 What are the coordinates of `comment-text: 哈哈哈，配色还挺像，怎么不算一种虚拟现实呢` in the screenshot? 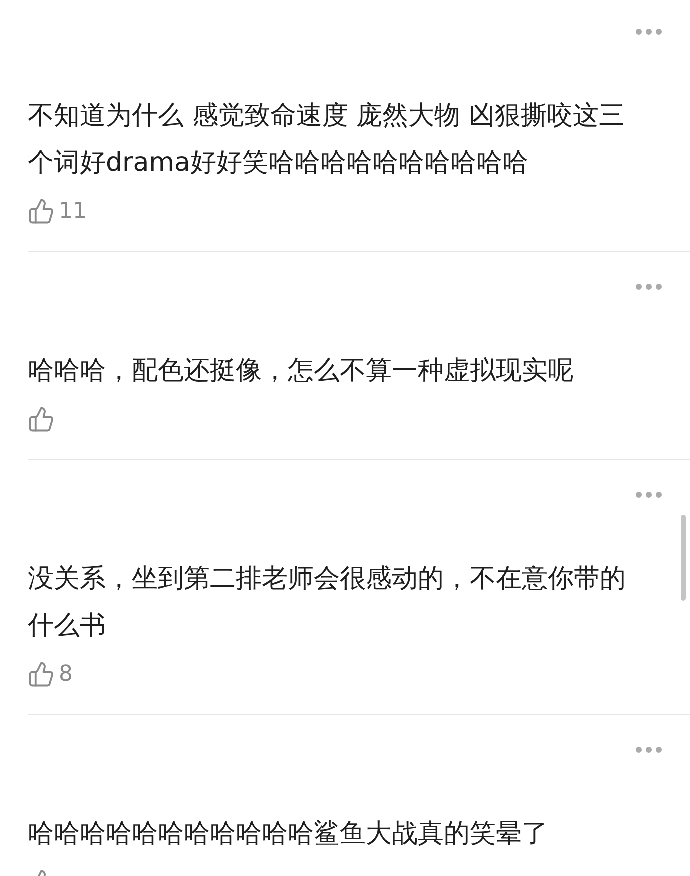 It's located at (301, 371).